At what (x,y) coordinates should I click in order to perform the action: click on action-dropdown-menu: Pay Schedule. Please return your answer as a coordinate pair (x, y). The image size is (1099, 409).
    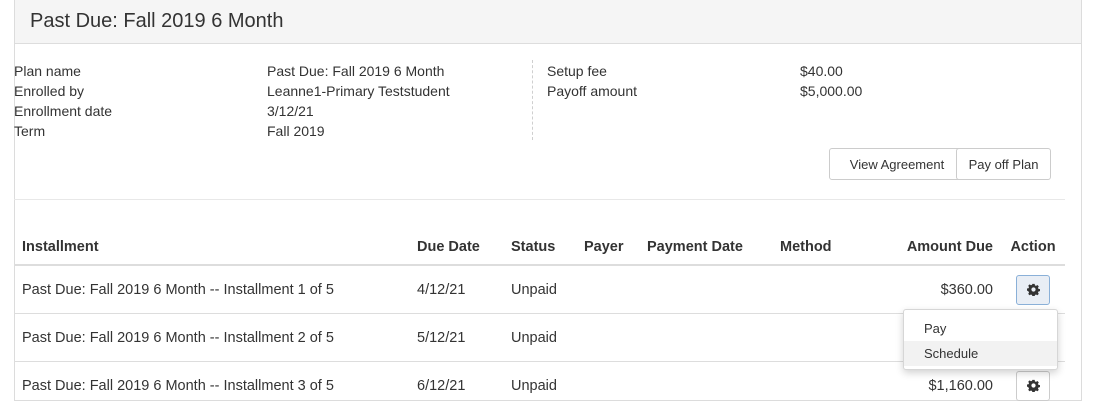
    Looking at the image, I should click on (980, 339).